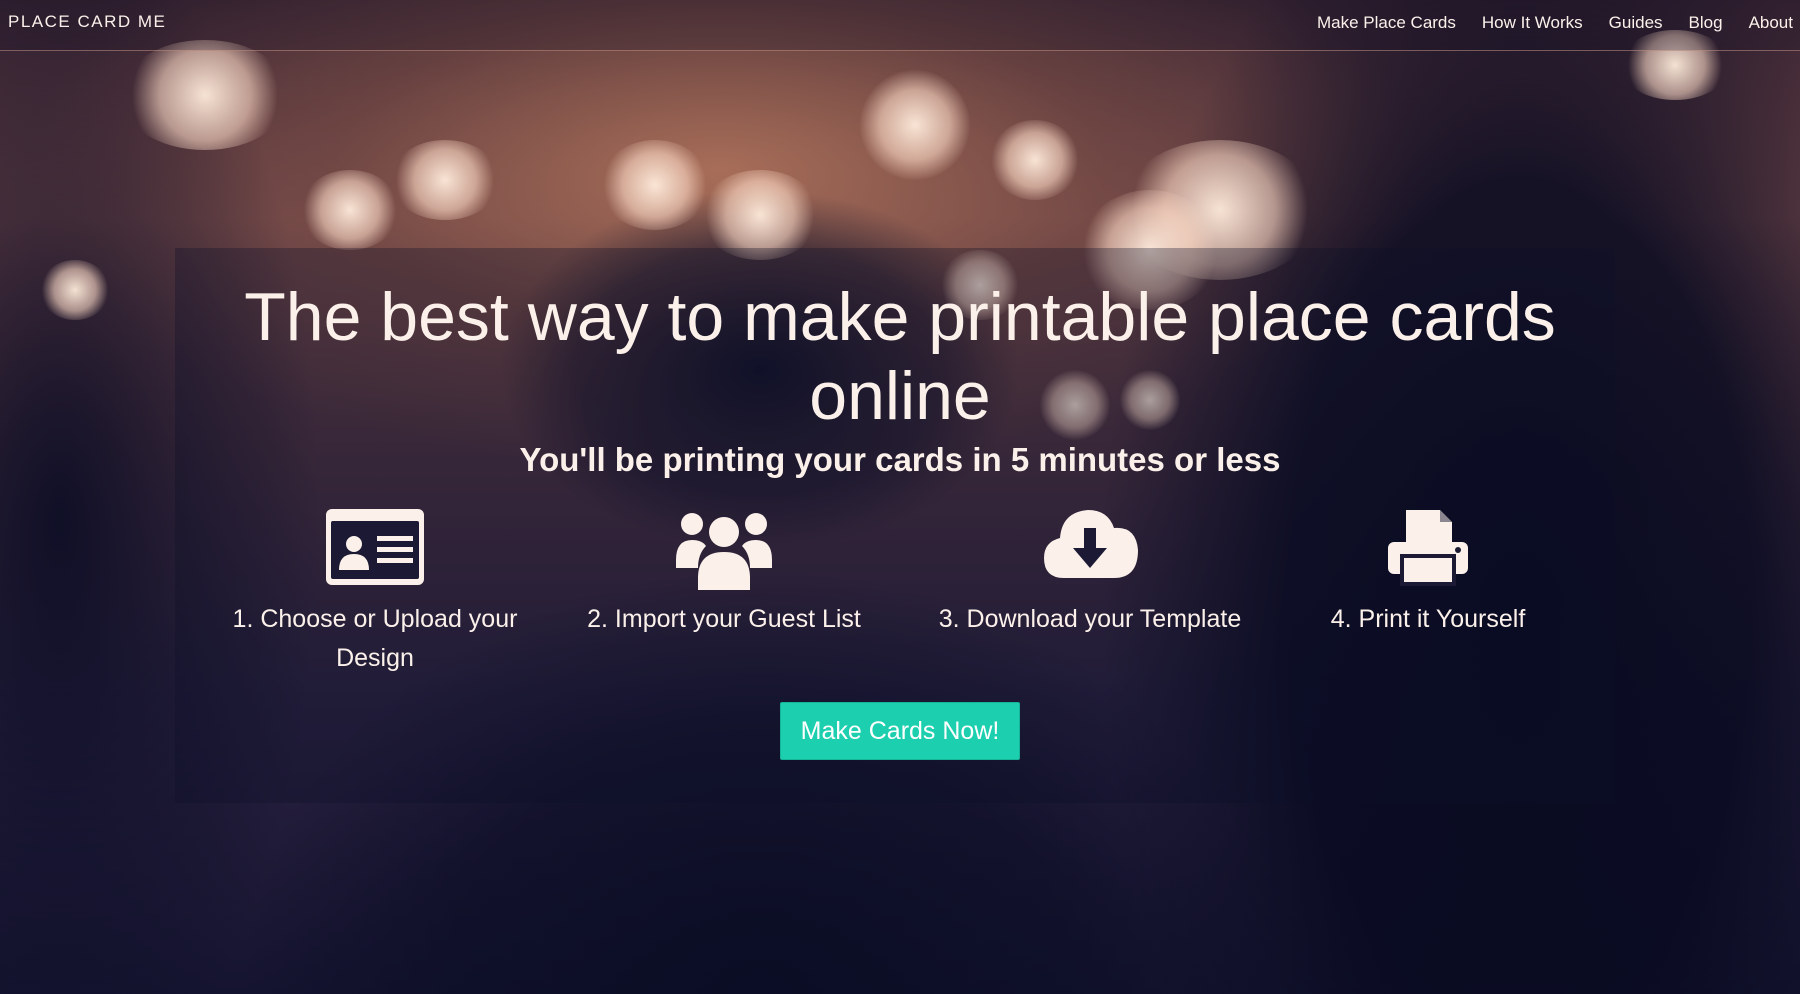 Image resolution: width=1800 pixels, height=994 pixels. I want to click on nav-link-guides: Guides, so click(1636, 22).